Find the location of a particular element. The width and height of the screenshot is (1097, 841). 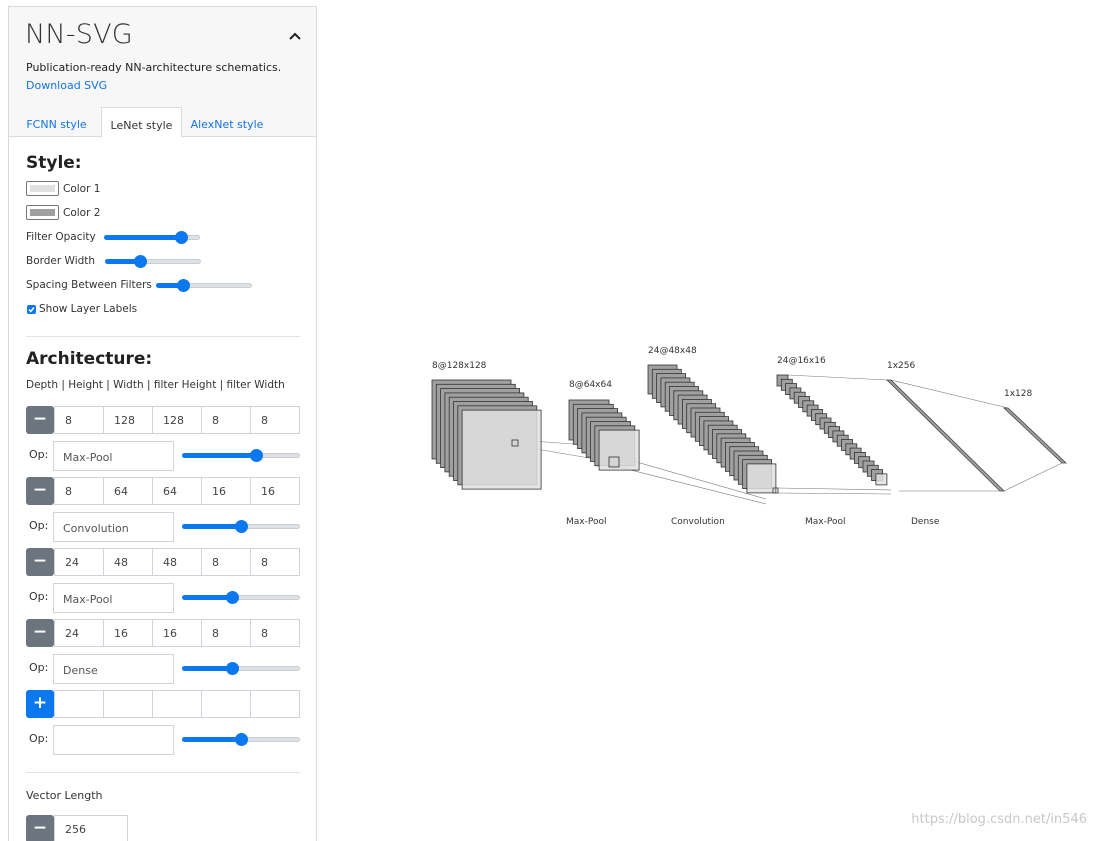

op-input is located at coordinates (113, 740).